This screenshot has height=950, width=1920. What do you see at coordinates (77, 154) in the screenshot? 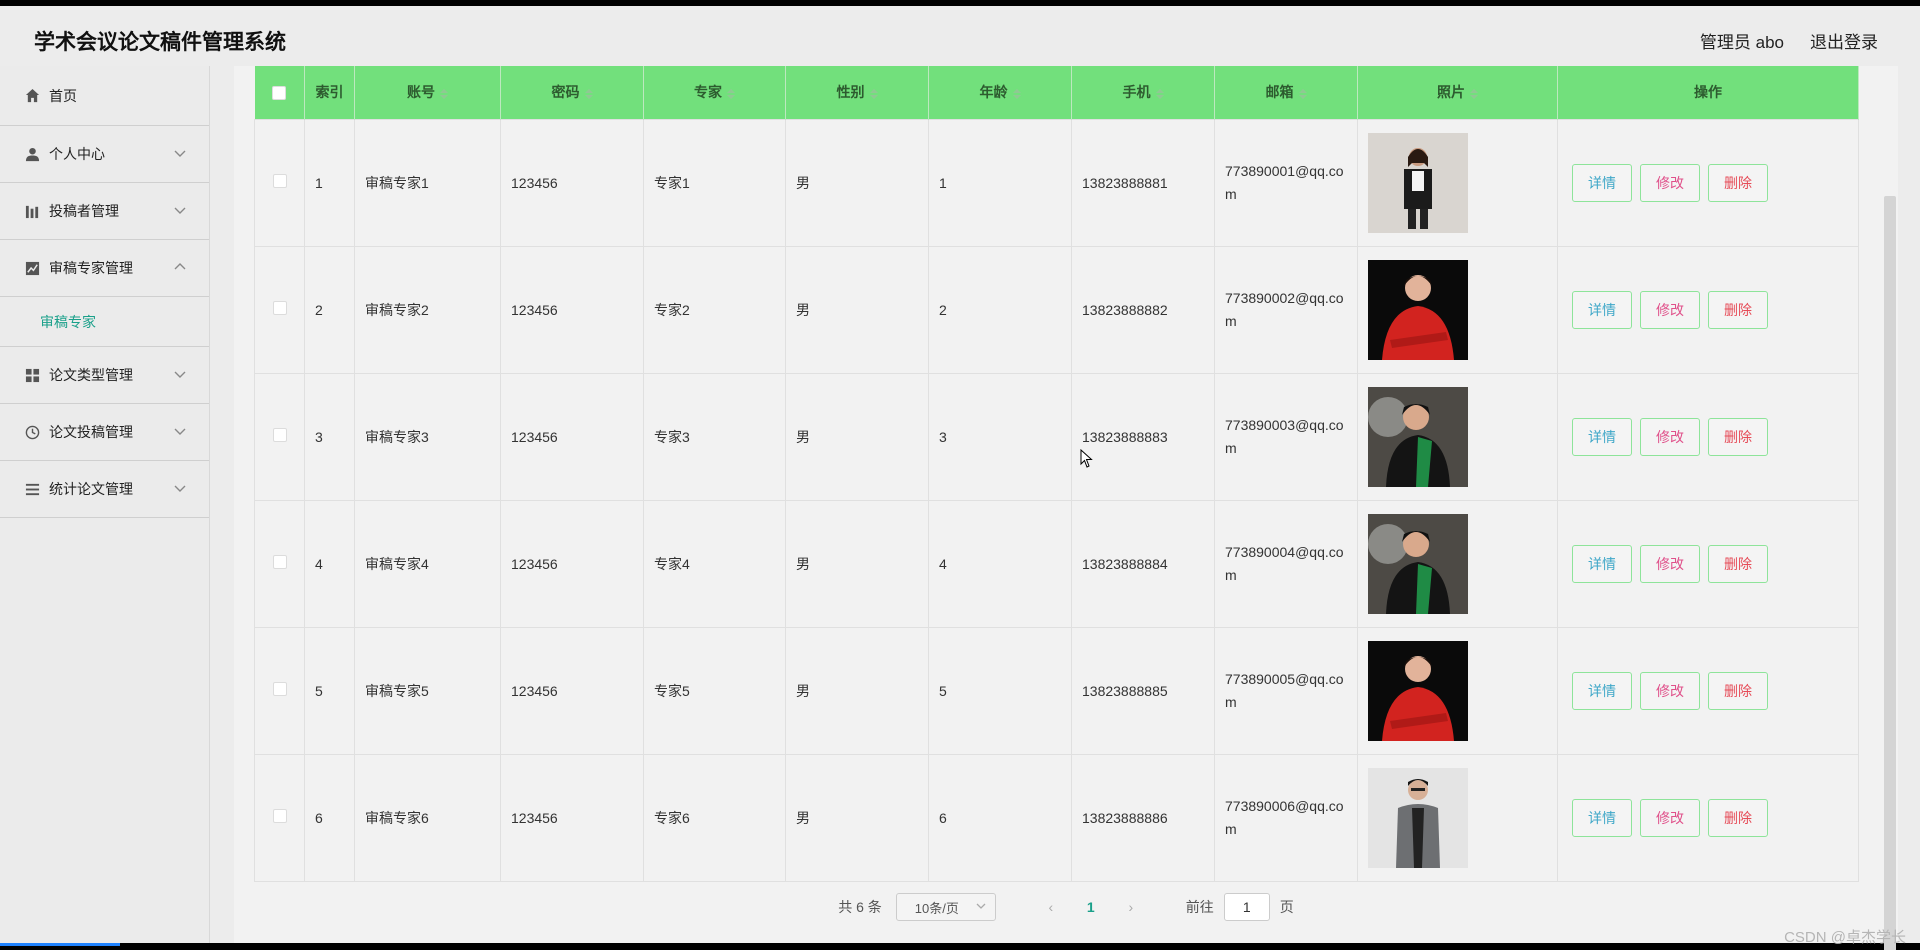
I see `sidebar-item-label: 个人中心` at bounding box center [77, 154].